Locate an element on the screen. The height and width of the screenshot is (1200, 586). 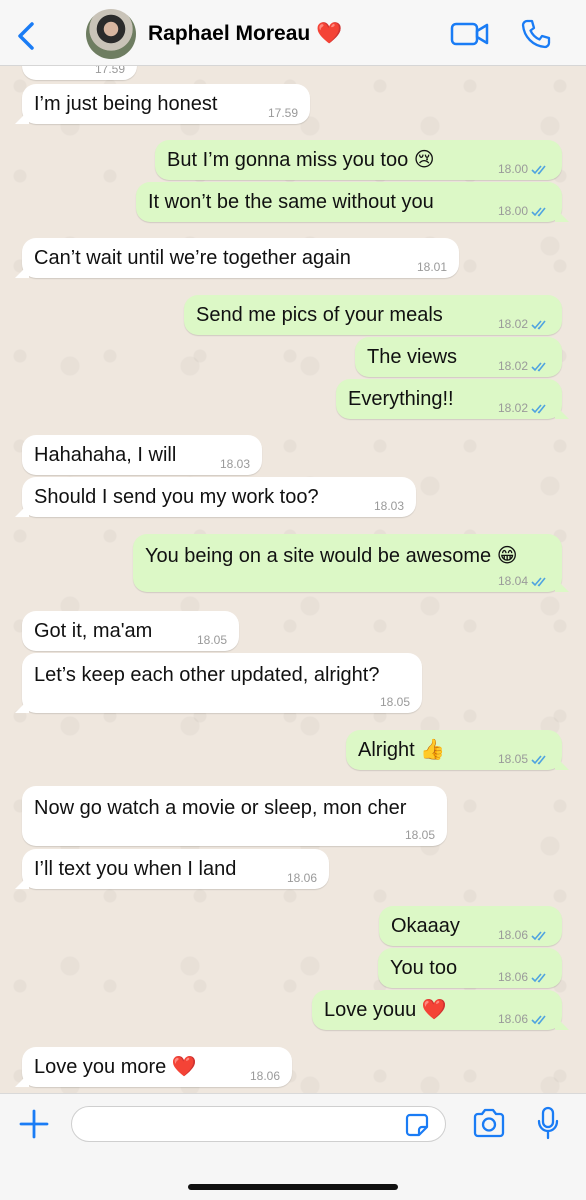
sticker-icon is located at coordinates (417, 1125).